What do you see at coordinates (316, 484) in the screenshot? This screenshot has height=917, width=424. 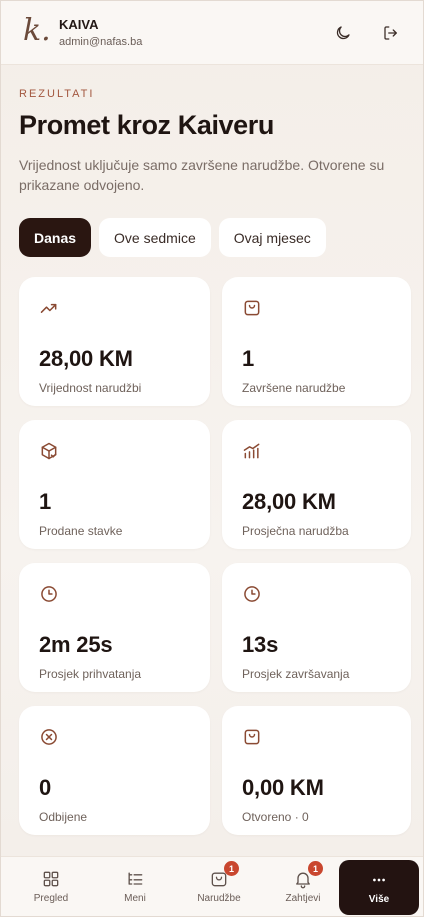 I see `stat-card-average-order: 28,00 KM Prosječna narudžba` at bounding box center [316, 484].